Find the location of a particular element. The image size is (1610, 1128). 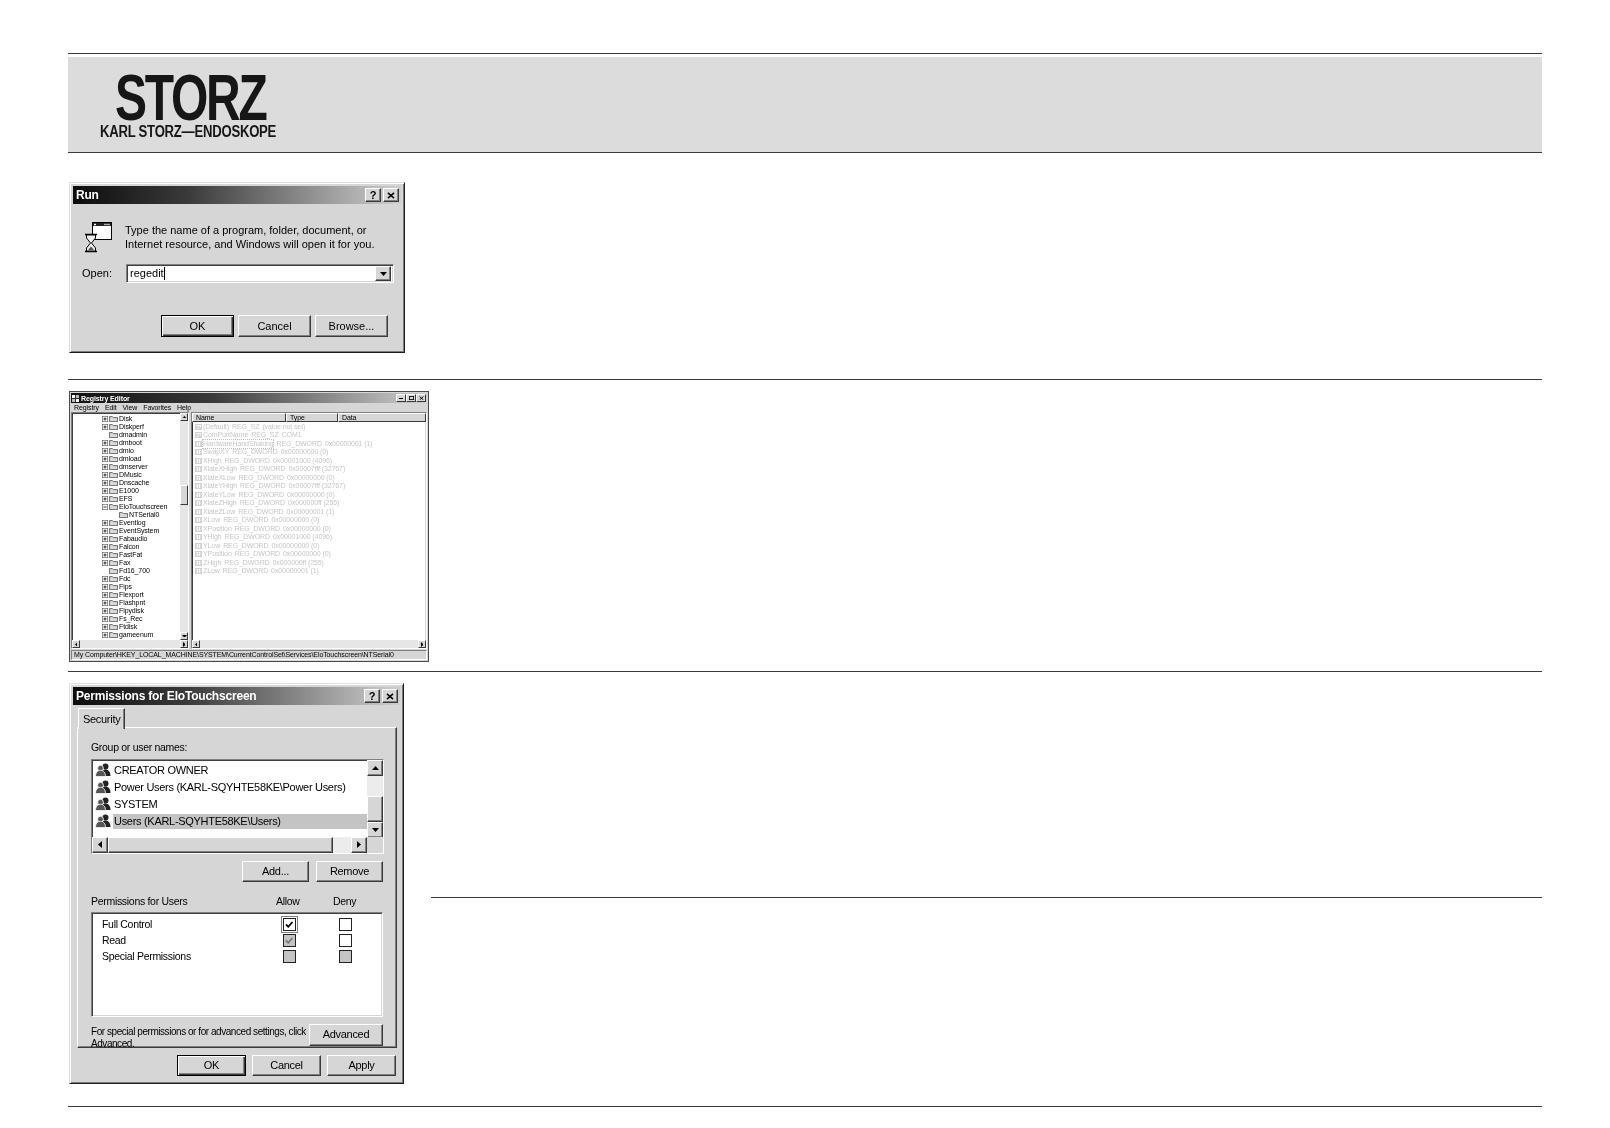

minimize-button is located at coordinates (401, 398).